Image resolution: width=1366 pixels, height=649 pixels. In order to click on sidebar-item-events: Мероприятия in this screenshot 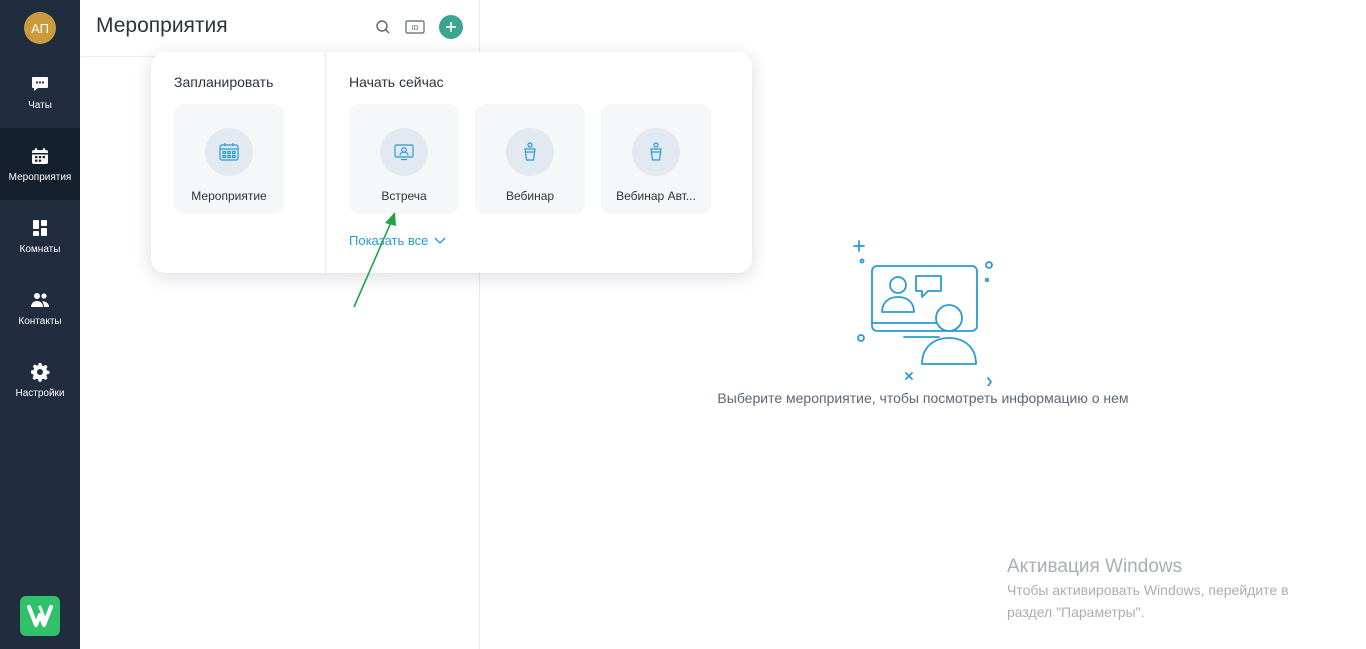, I will do `click(40, 164)`.